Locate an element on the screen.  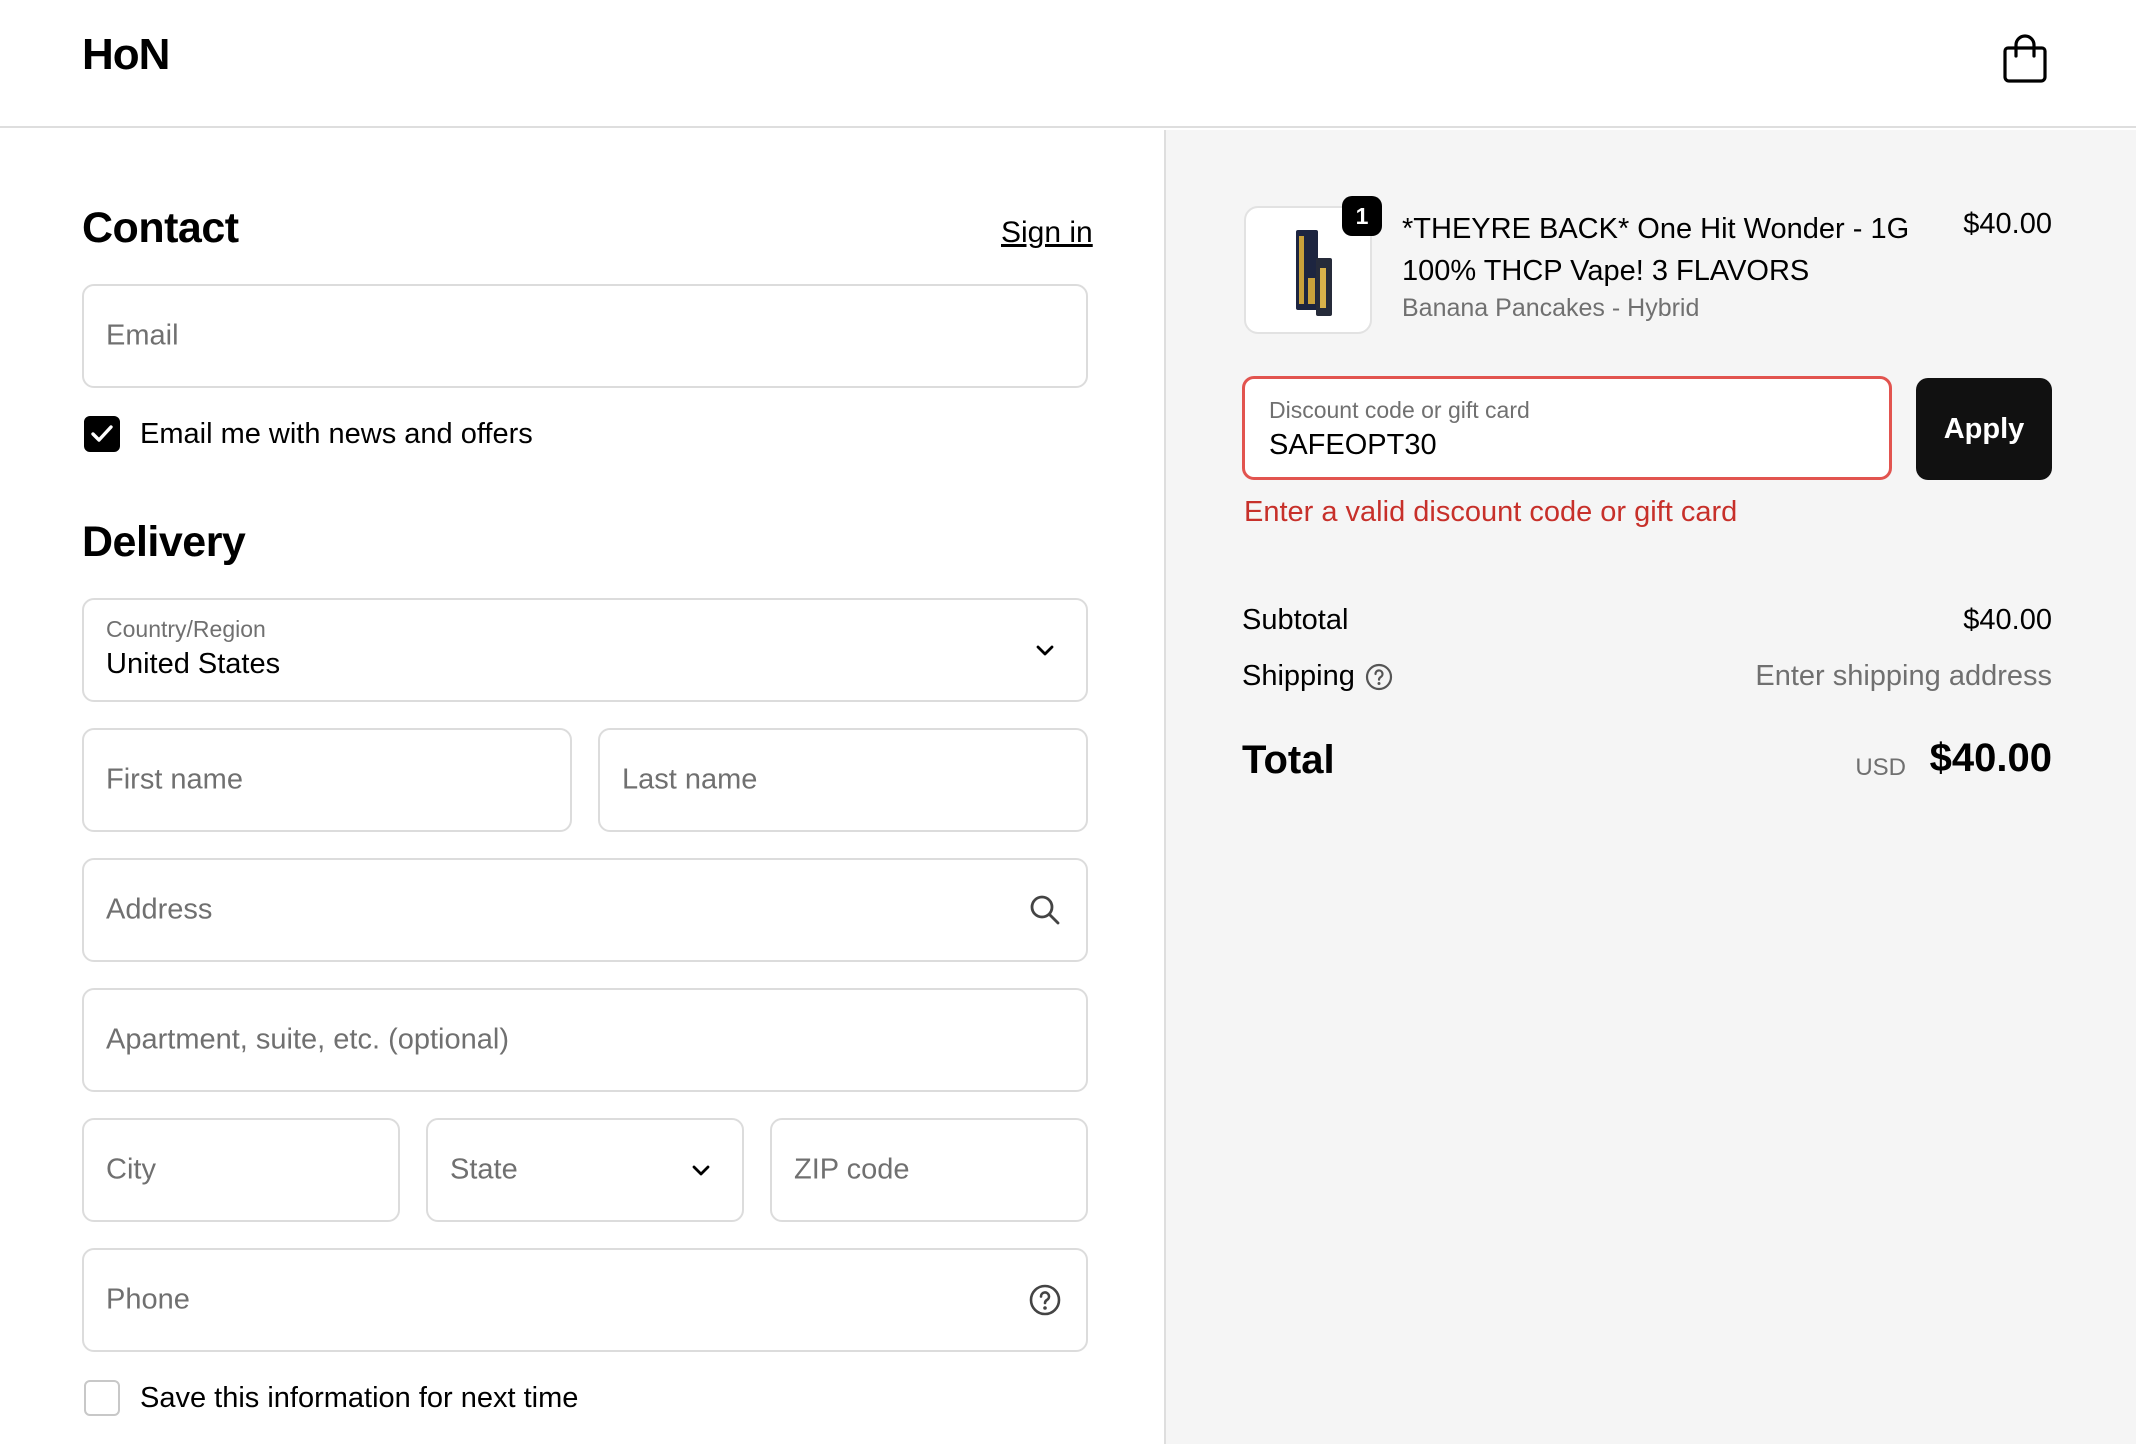
apartment-placeholder: Apartment, suite, etc. (optional) is located at coordinates (307, 1039).